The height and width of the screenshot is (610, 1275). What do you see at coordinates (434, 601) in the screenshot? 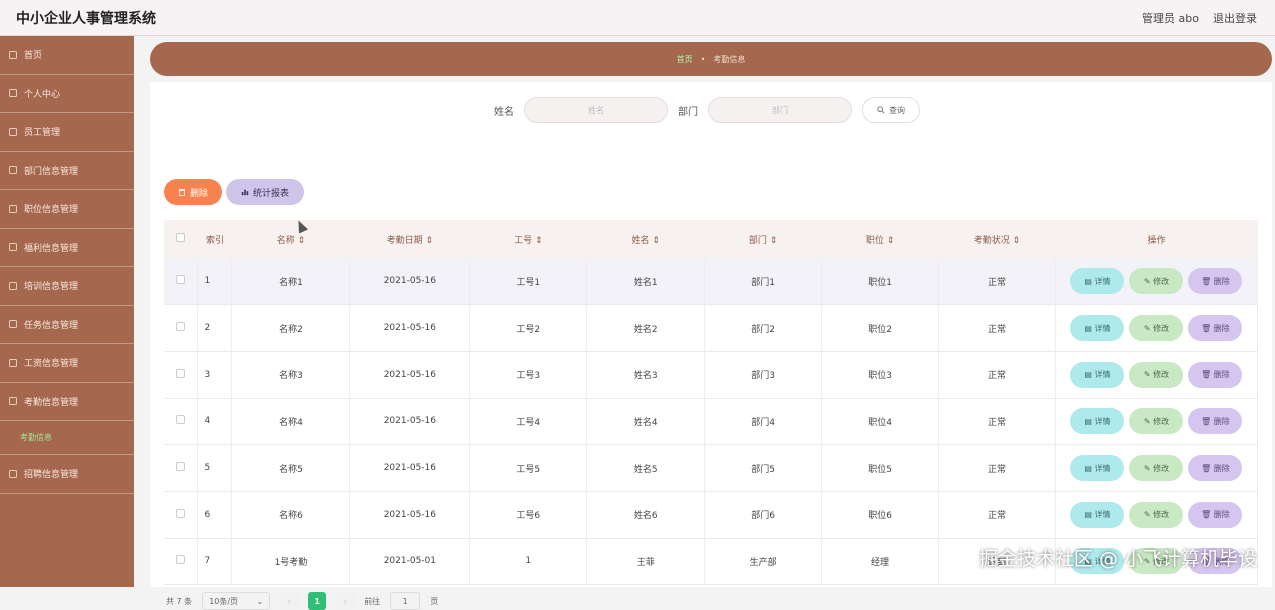
I see `page-suffix: 页` at bounding box center [434, 601].